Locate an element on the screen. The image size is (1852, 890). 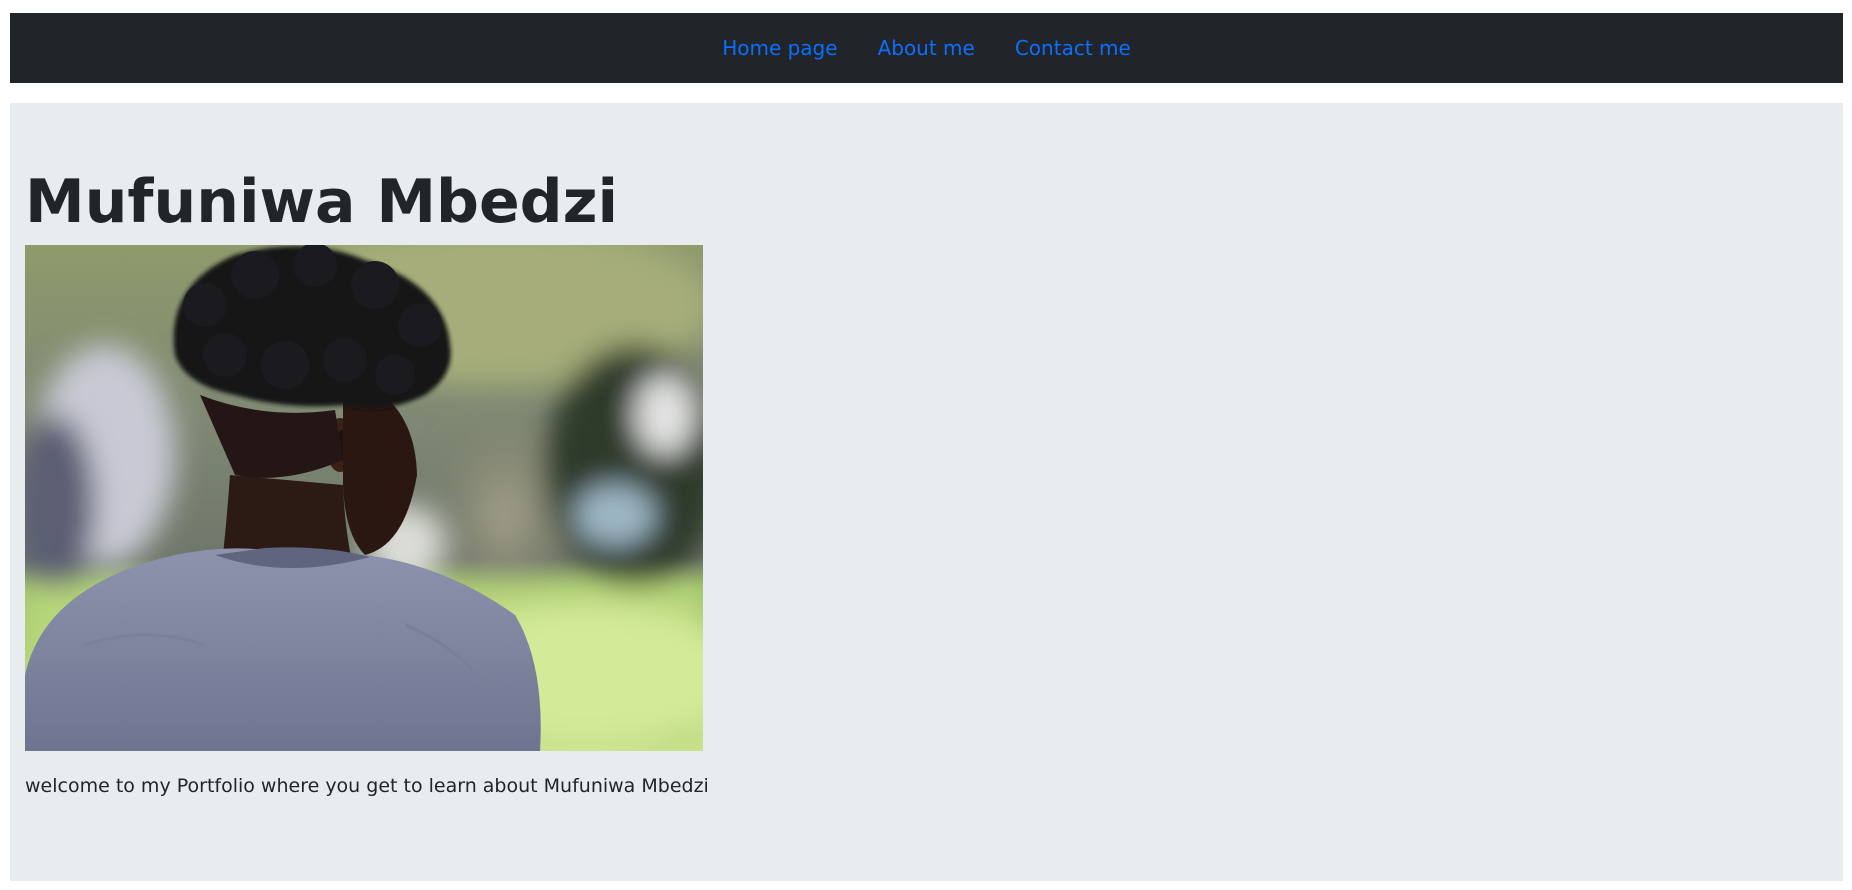
nav-link-contact: Contact me is located at coordinates (1073, 48).